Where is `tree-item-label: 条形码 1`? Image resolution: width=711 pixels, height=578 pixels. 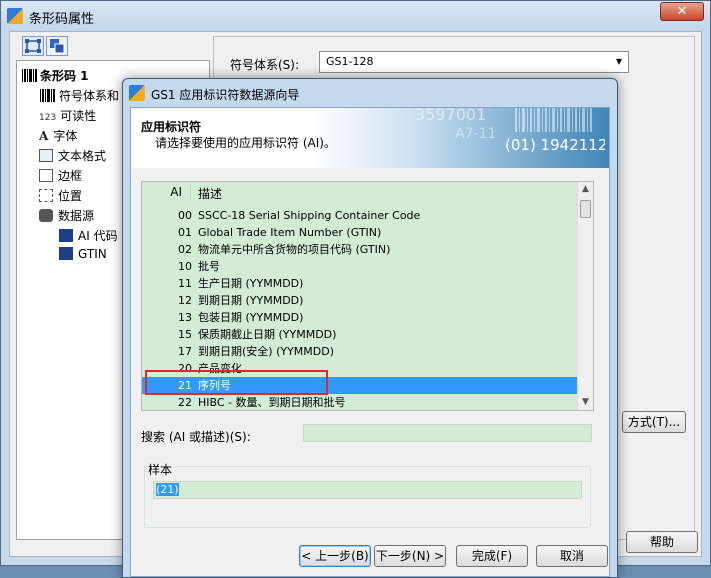
tree-item-label: 条形码 1 is located at coordinates (64, 76).